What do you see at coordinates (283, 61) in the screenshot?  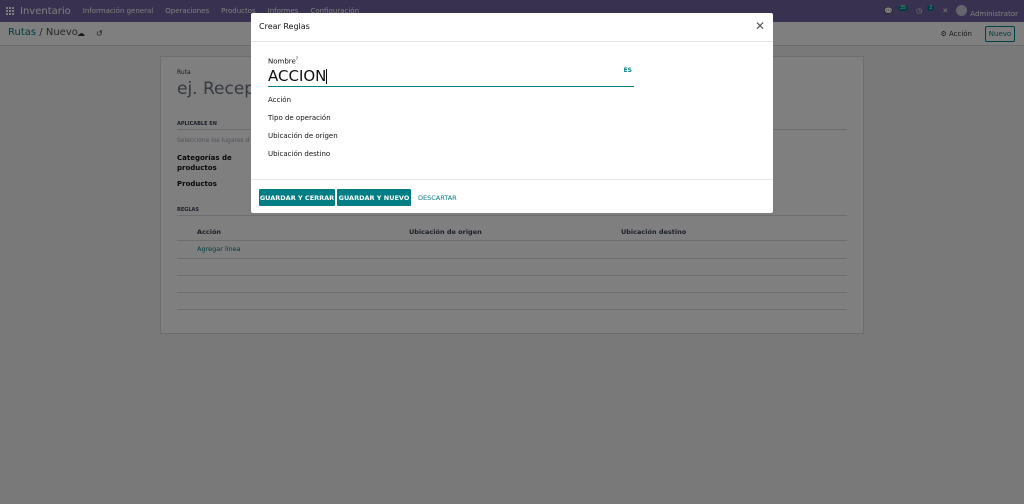 I see `name-label: Nombre?` at bounding box center [283, 61].